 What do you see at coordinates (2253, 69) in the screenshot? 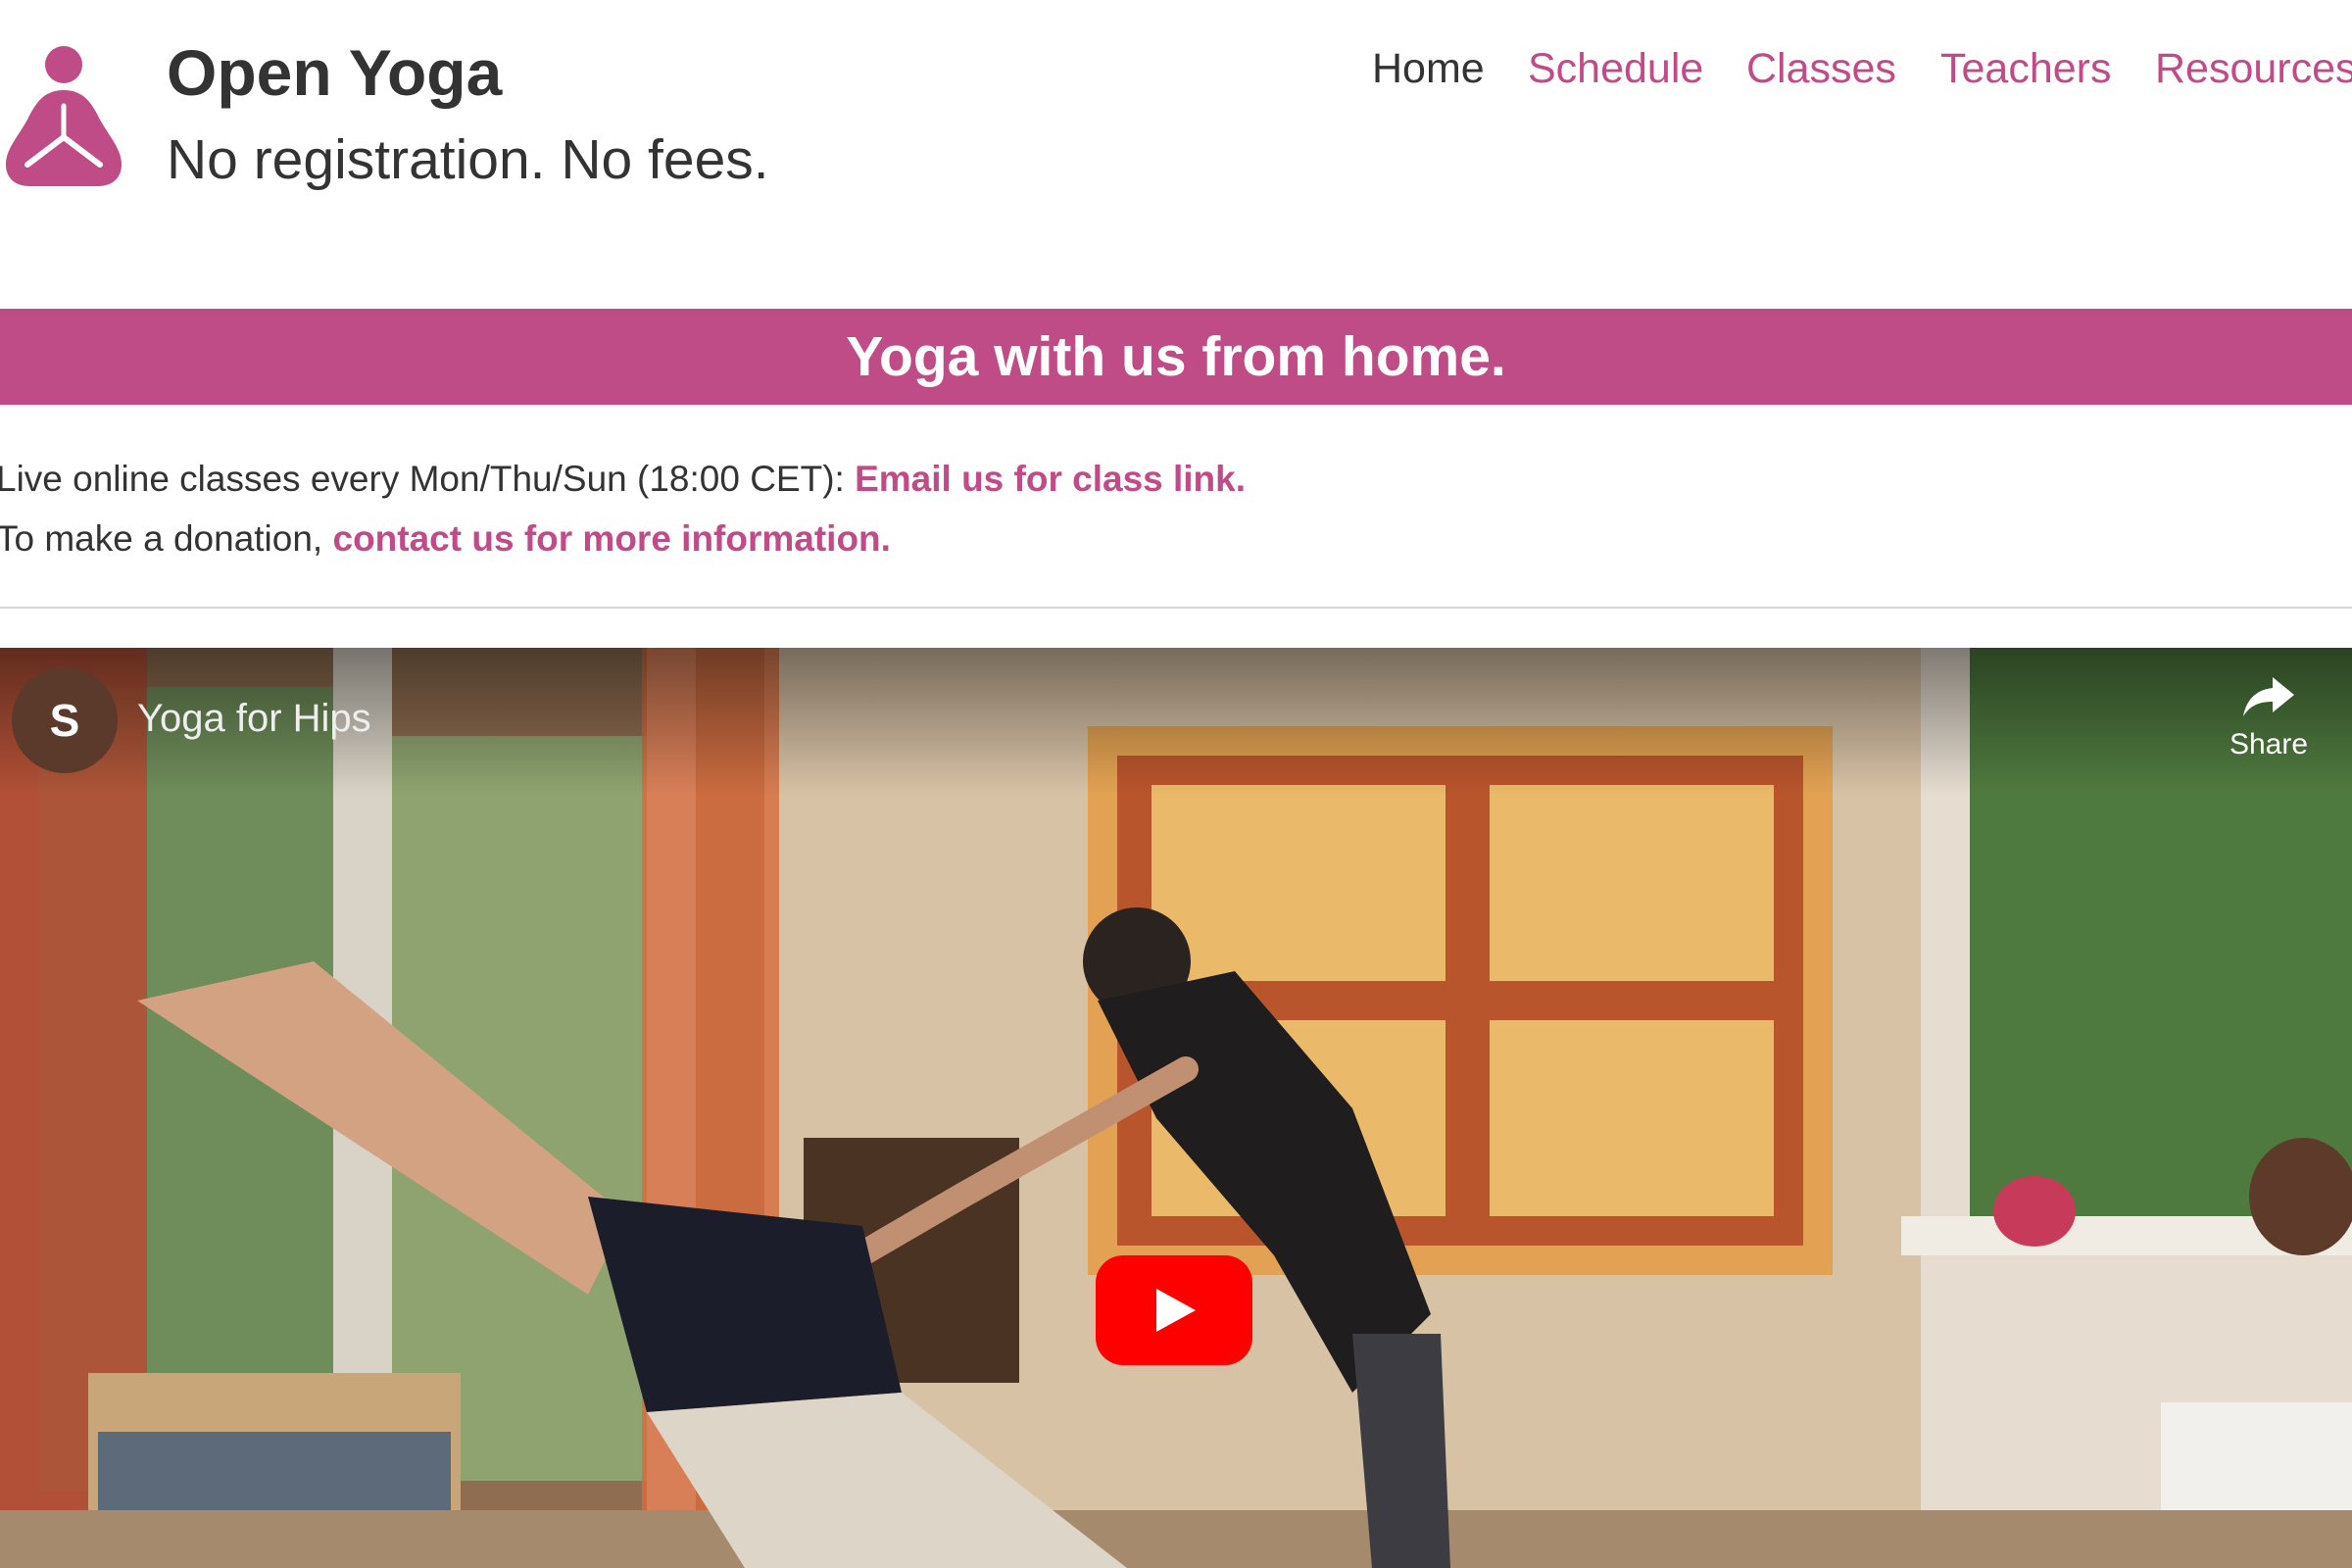
I see `nav-resources: Resources` at bounding box center [2253, 69].